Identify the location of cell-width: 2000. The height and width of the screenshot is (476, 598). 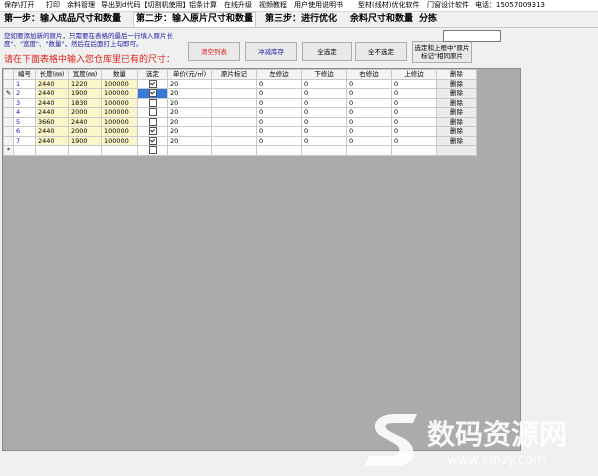
(85, 131).